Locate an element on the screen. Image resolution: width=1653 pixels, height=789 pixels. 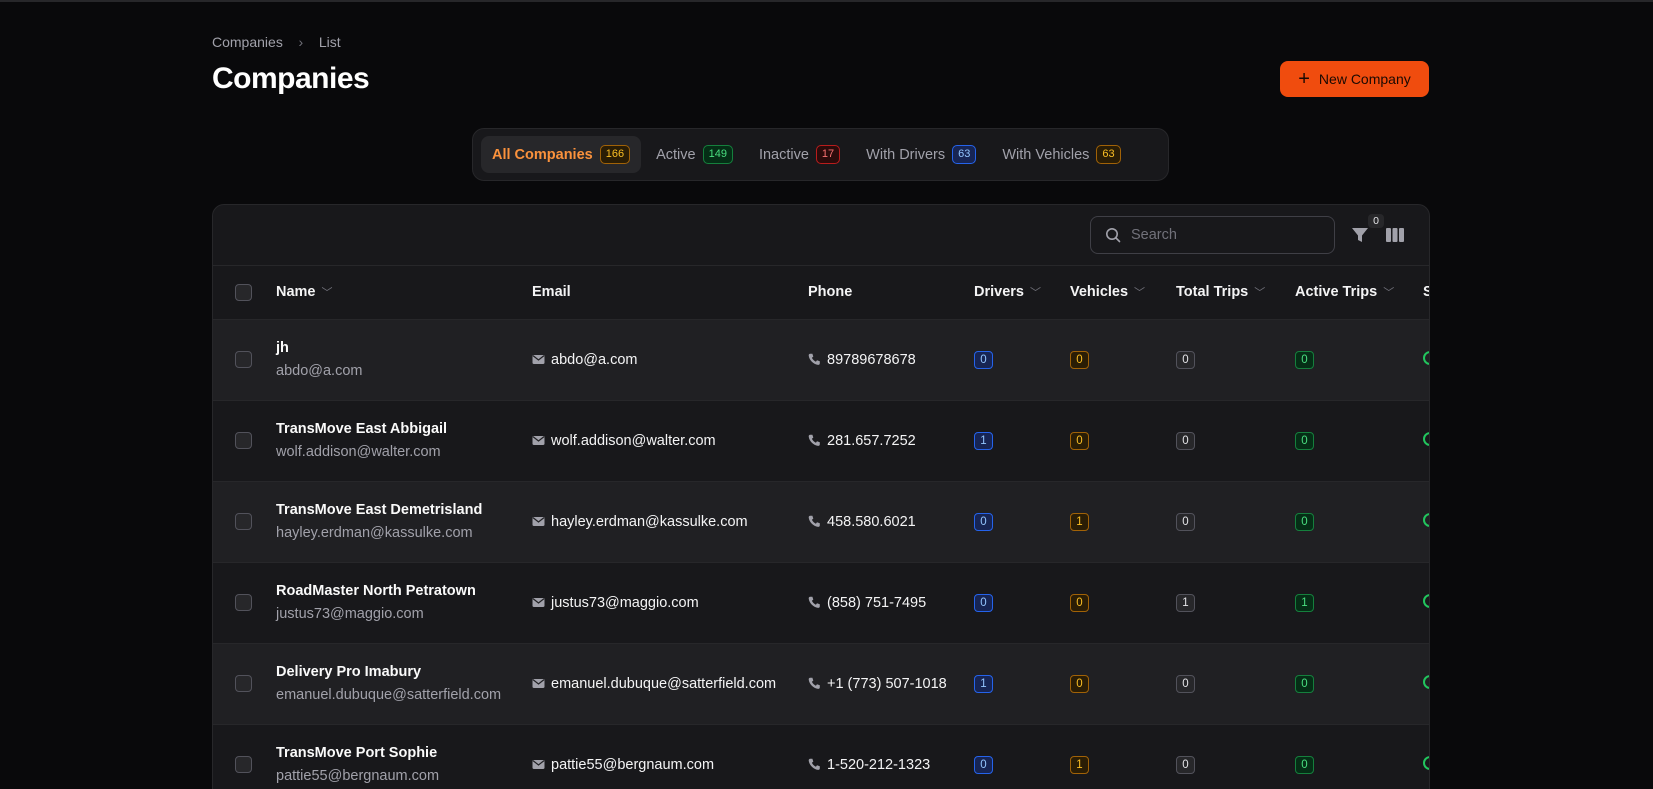
email-value: abdo@a.com is located at coordinates (594, 359).